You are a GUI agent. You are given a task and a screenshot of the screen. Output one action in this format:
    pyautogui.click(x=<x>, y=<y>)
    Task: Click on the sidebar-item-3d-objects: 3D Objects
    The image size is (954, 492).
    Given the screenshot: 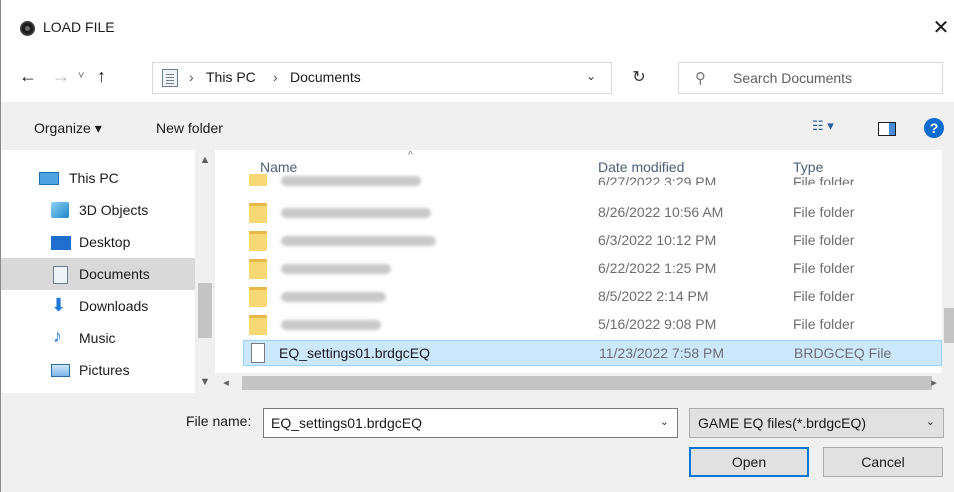 What is the action you would take?
    pyautogui.click(x=98, y=210)
    